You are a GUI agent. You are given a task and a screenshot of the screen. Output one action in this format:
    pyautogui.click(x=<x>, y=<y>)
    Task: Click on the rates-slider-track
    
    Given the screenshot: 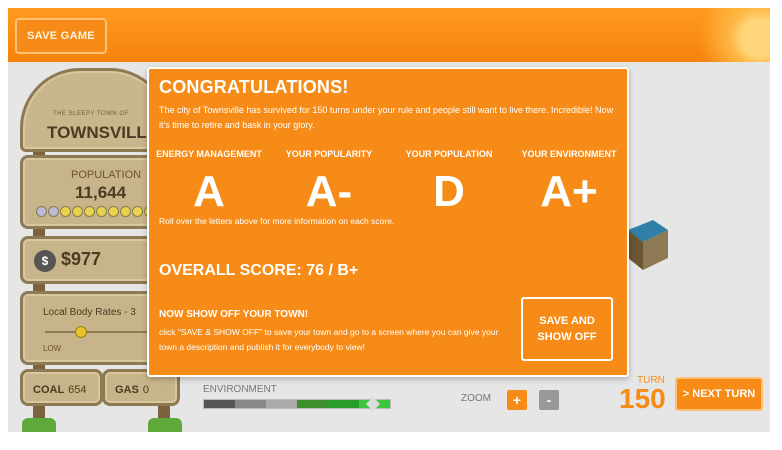 What is the action you would take?
    pyautogui.click(x=104, y=332)
    